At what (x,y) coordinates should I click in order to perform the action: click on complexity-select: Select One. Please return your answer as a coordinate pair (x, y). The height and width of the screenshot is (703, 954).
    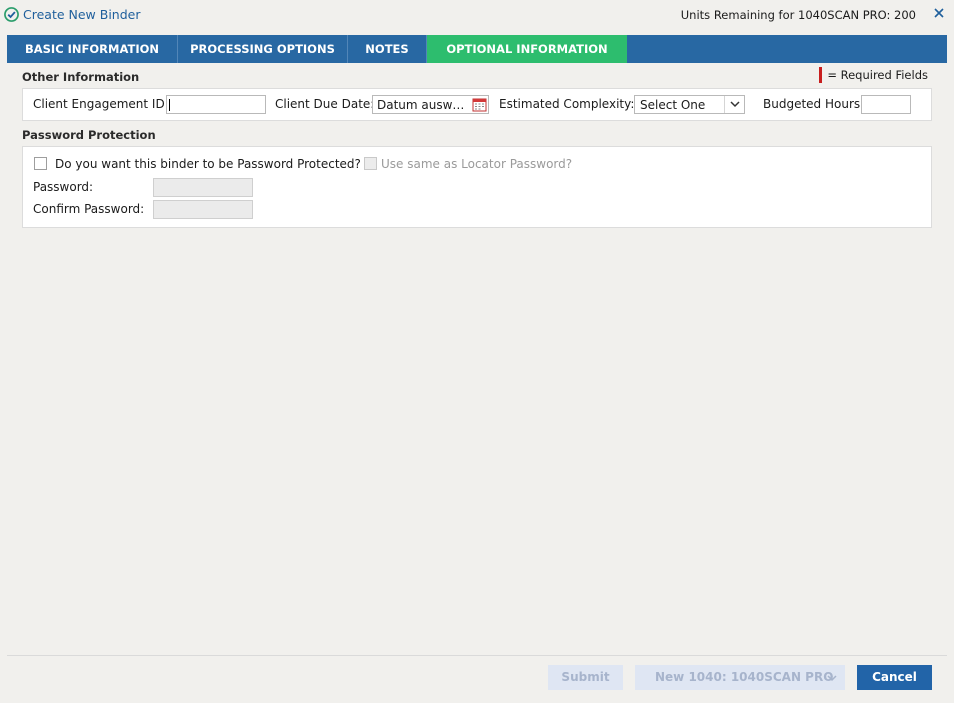
    Looking at the image, I should click on (689, 104).